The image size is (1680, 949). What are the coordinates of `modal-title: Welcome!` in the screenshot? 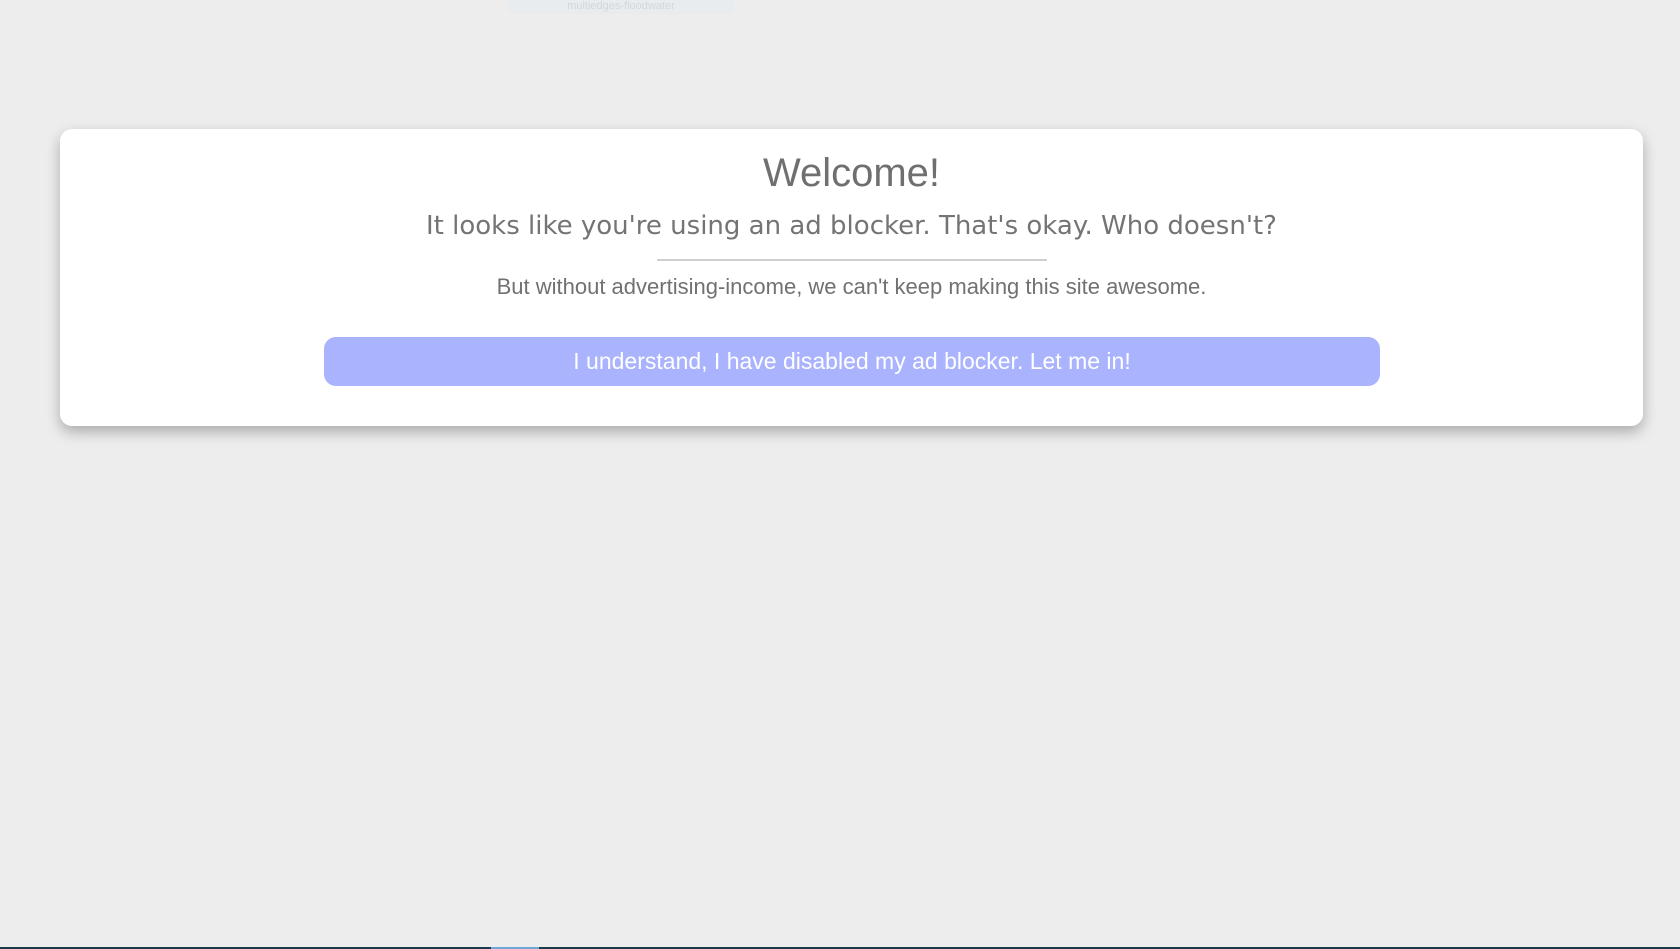 It's located at (851, 173).